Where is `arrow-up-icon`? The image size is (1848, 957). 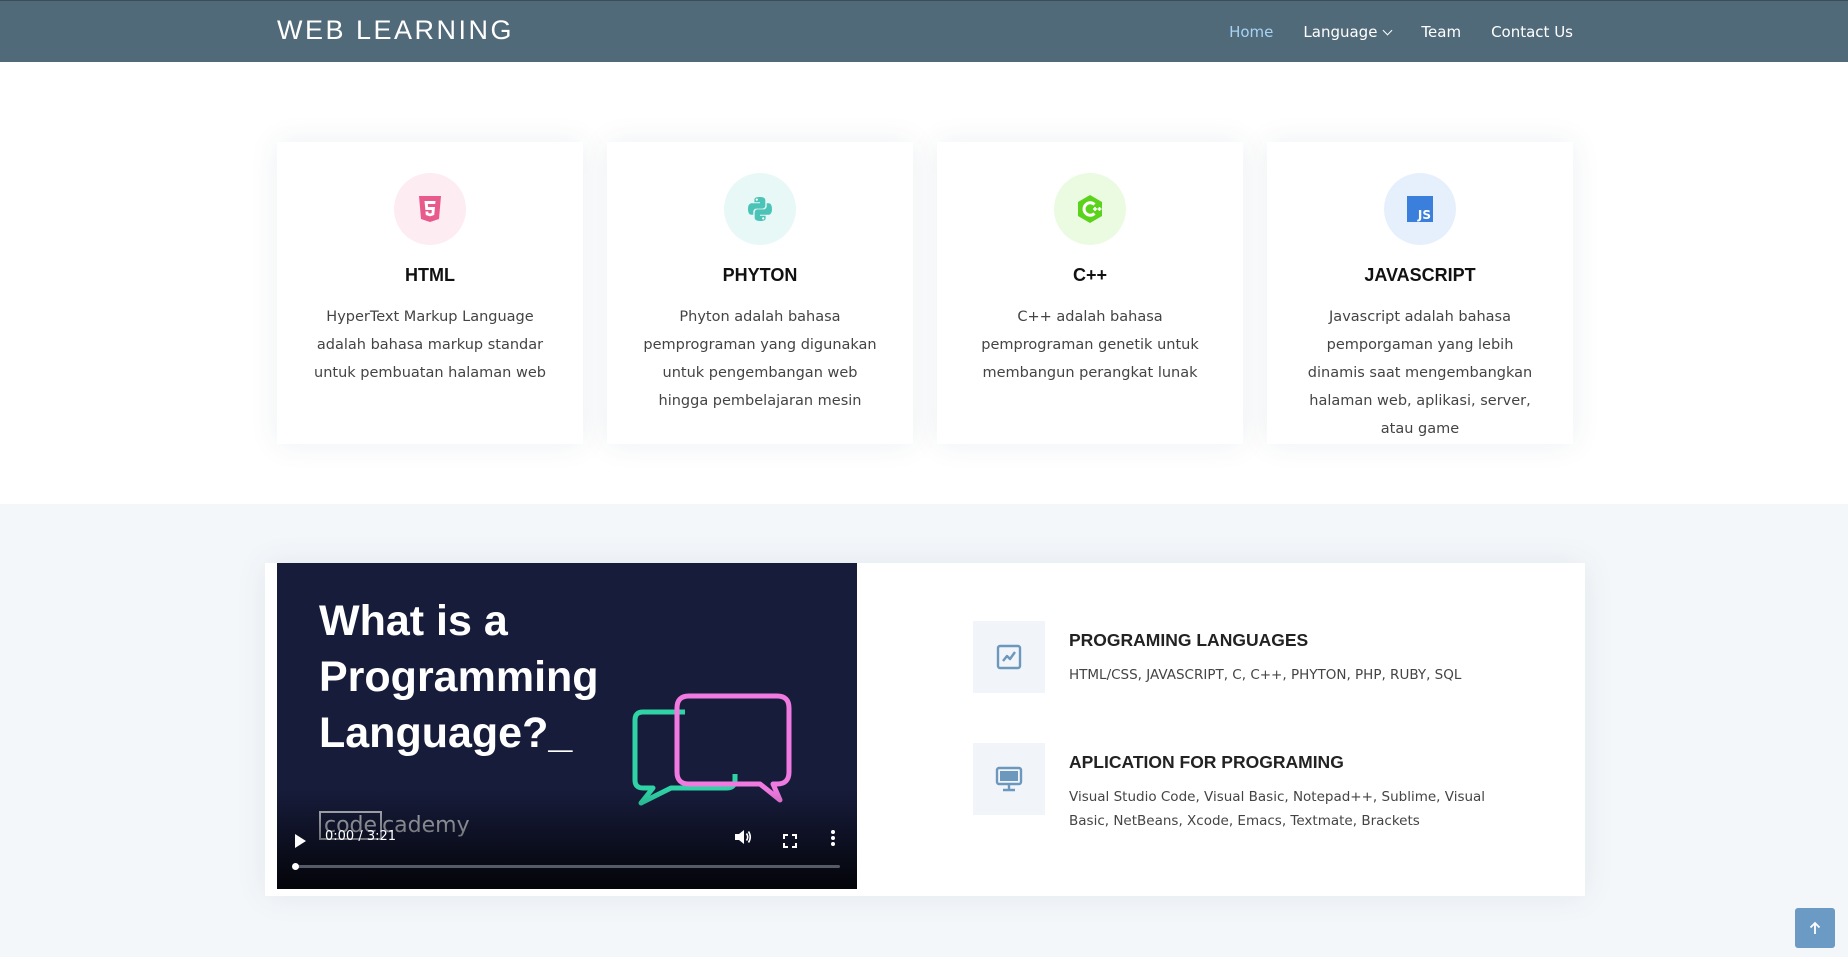 arrow-up-icon is located at coordinates (1815, 927).